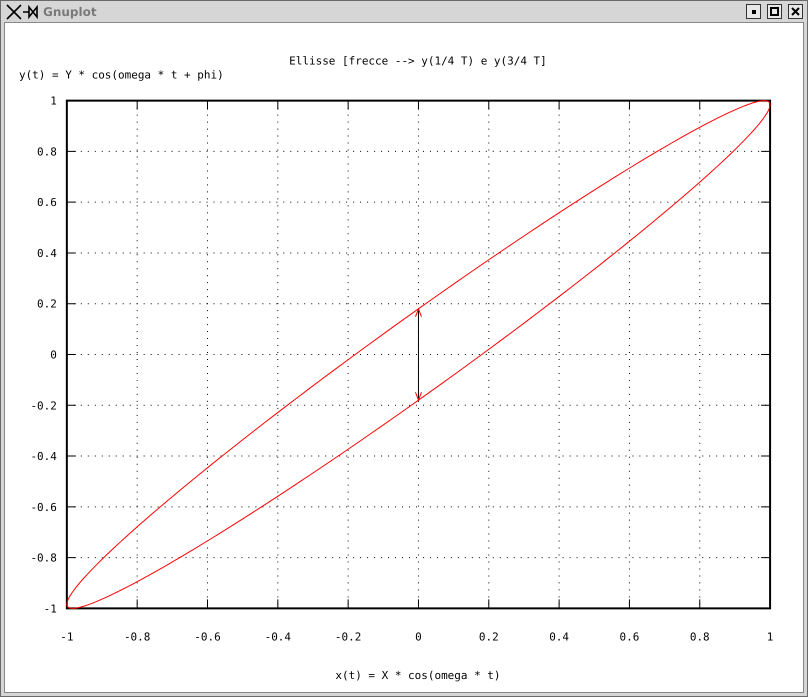 The height and width of the screenshot is (697, 808). Describe the element at coordinates (348, 637) in the screenshot. I see `x-tick-label: -0.2` at that location.